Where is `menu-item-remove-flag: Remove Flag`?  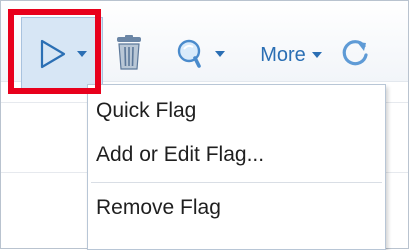
menu-item-remove-flag: Remove Flag is located at coordinates (158, 208).